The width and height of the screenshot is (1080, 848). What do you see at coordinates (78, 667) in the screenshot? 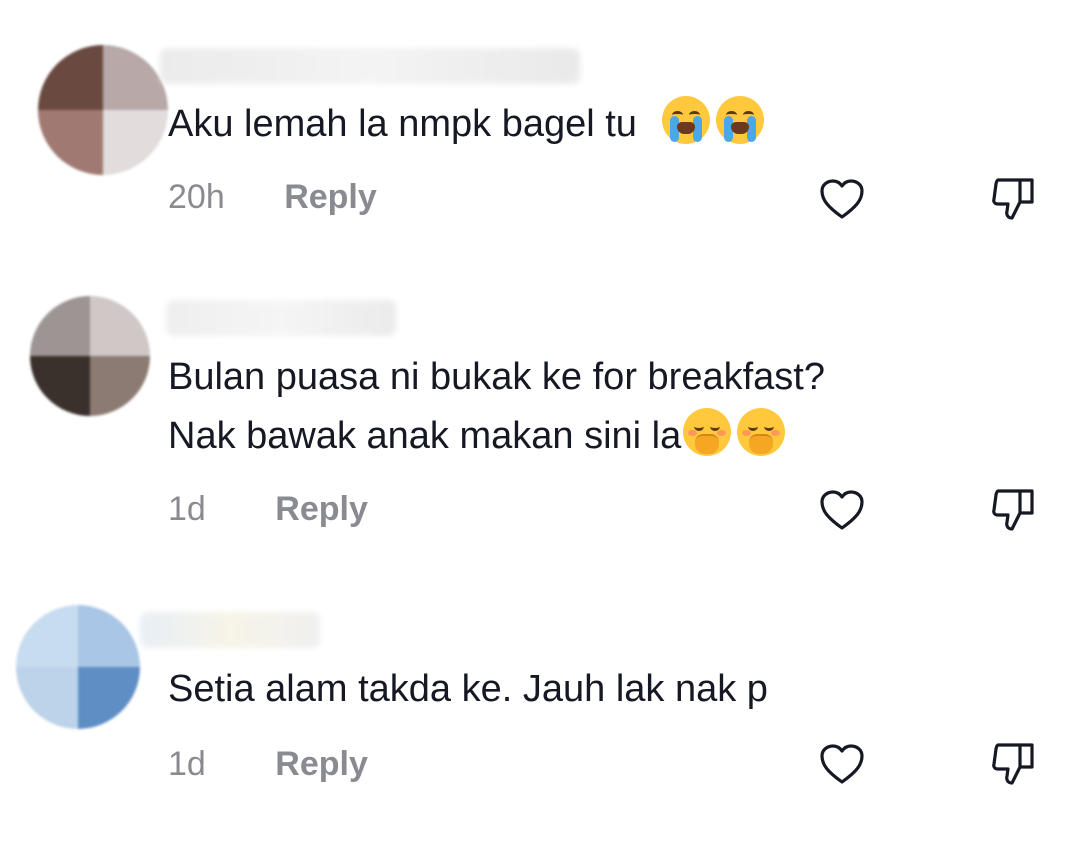
I see `avatar` at bounding box center [78, 667].